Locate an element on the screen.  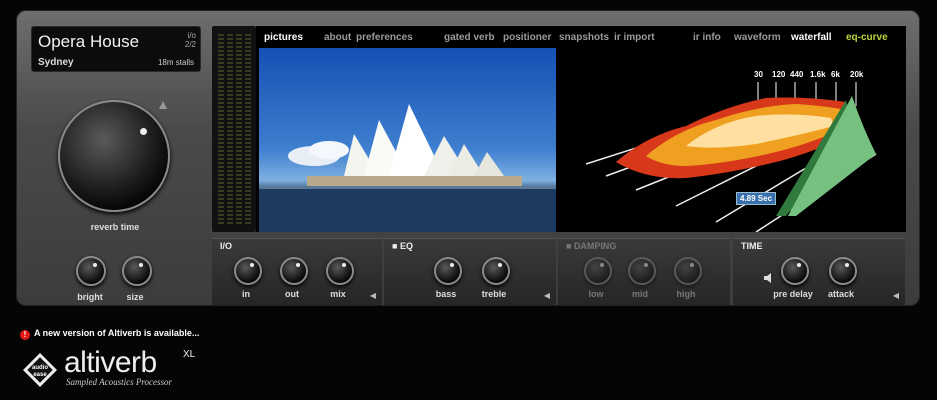
bass-label: bass is located at coordinates (446, 294).